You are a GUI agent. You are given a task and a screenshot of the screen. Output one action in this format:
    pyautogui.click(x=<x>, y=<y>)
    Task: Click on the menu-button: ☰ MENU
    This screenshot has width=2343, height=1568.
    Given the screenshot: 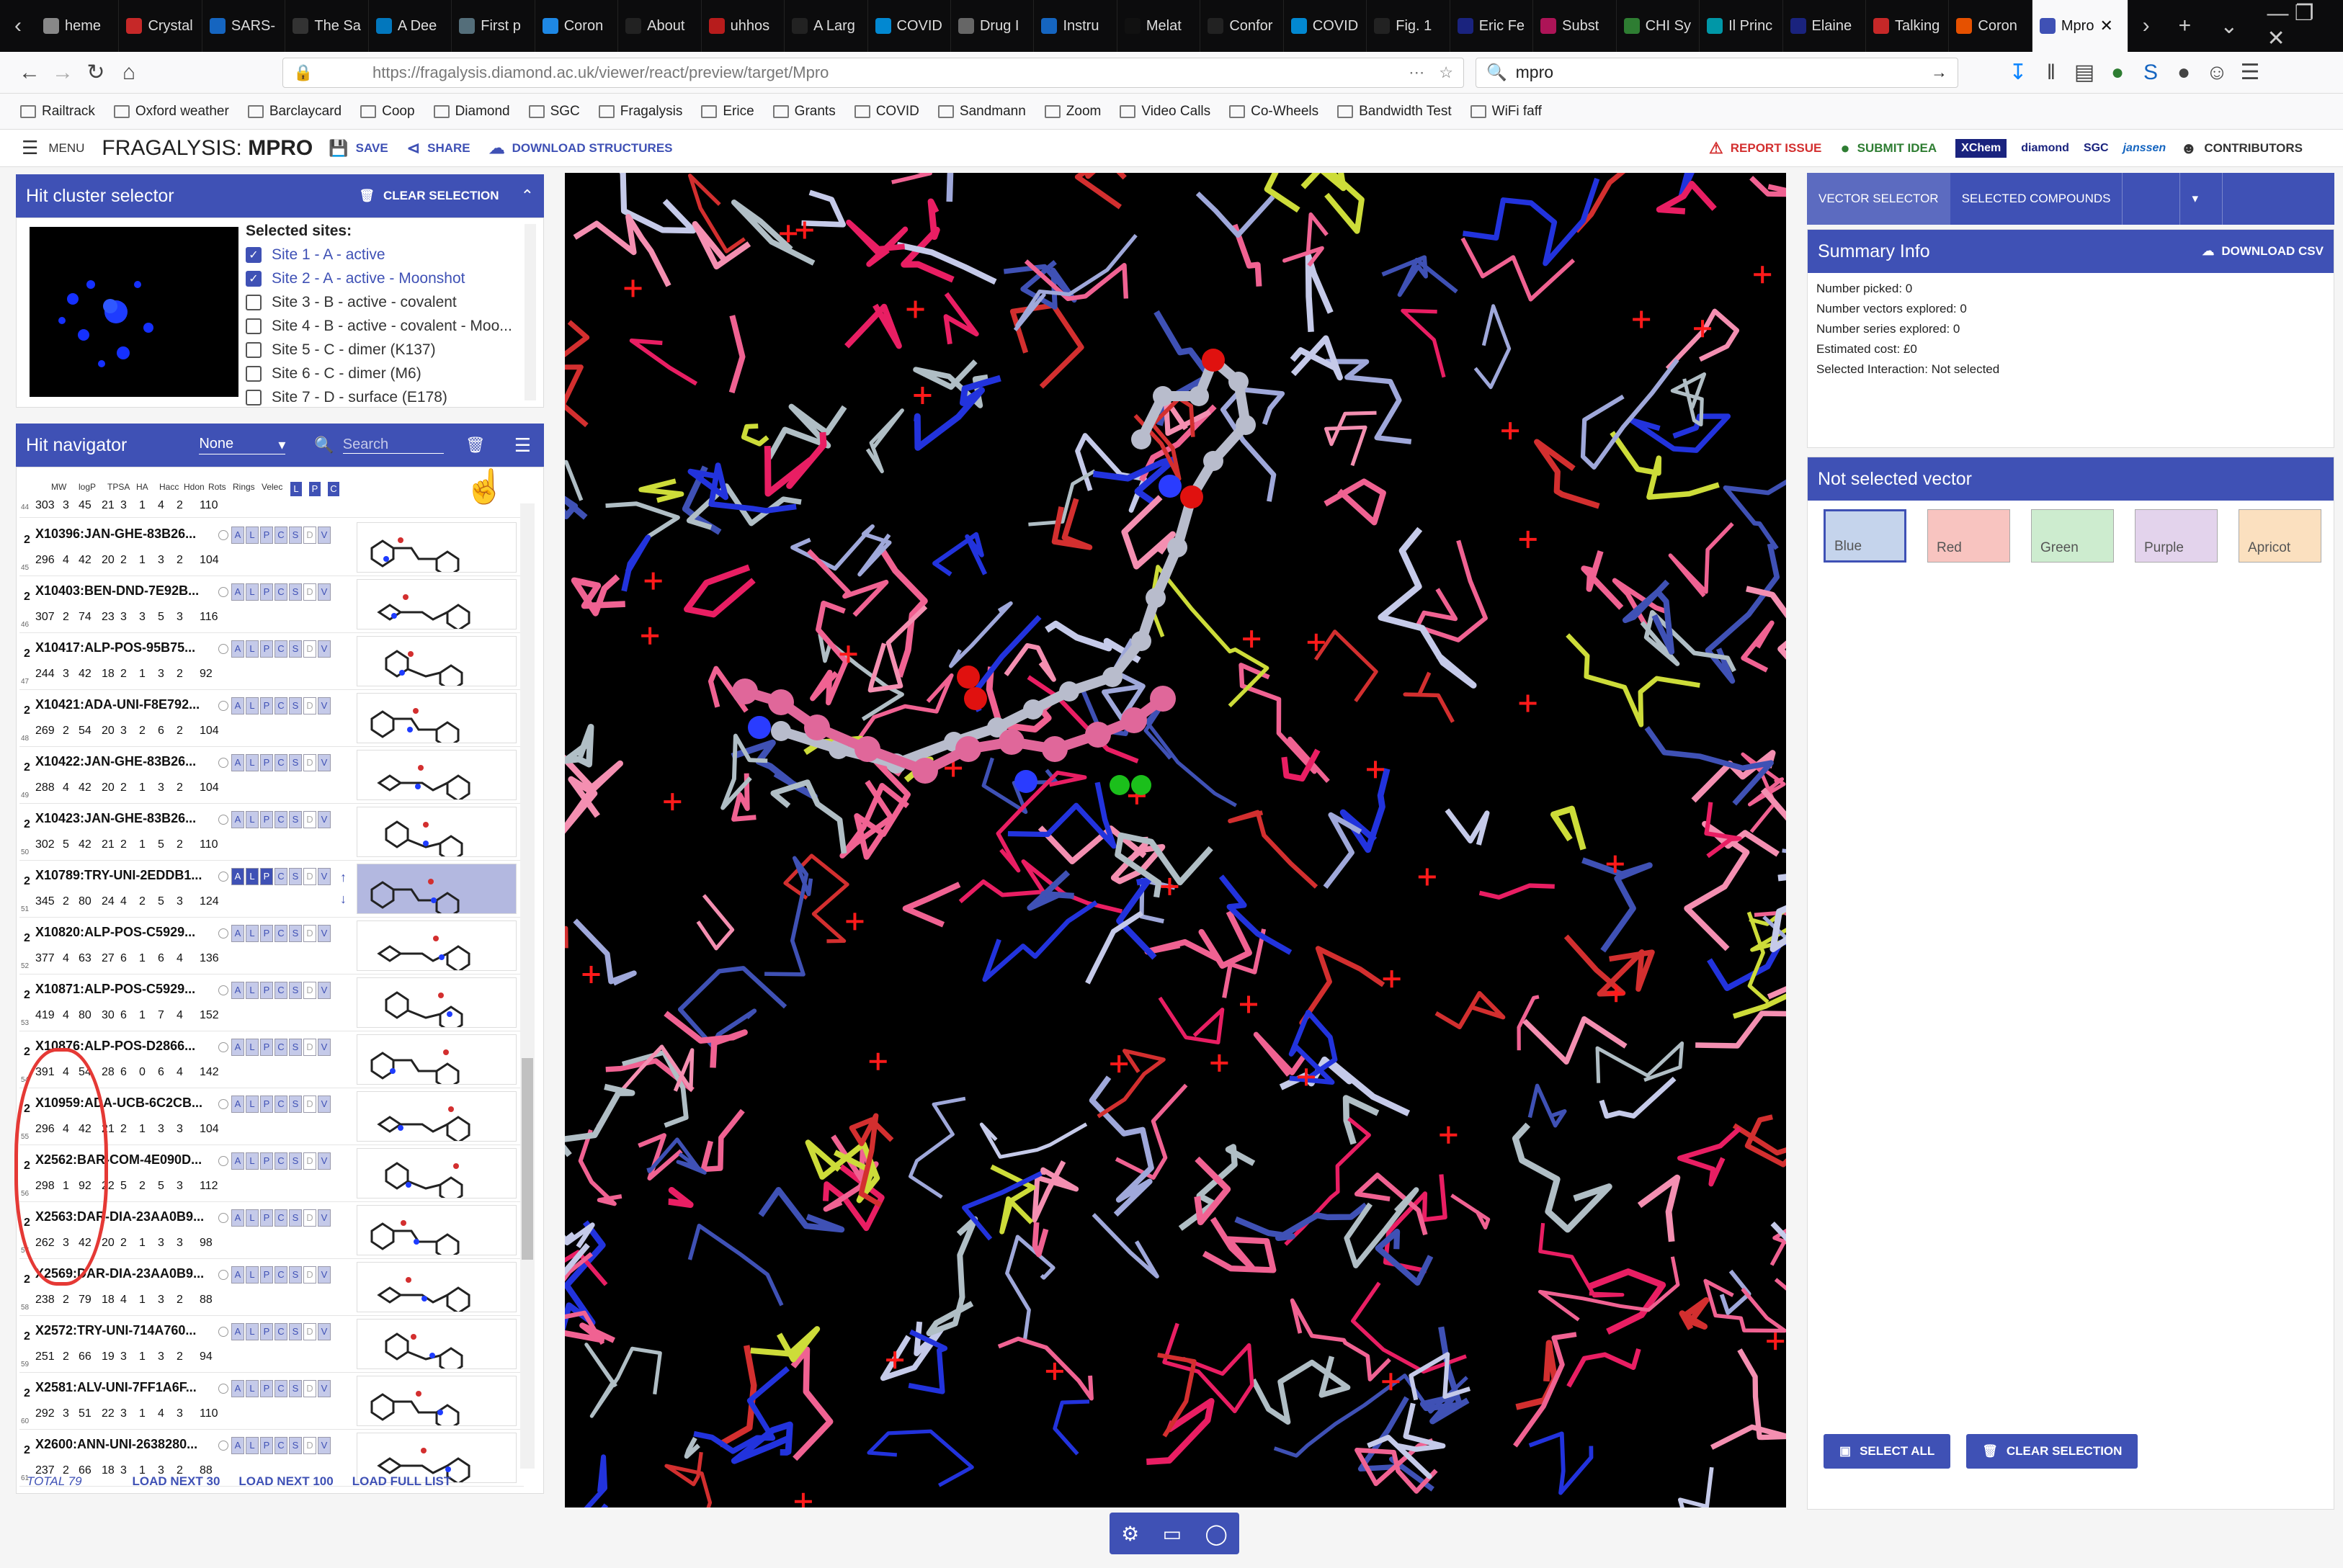 What is the action you would take?
    pyautogui.click(x=53, y=148)
    